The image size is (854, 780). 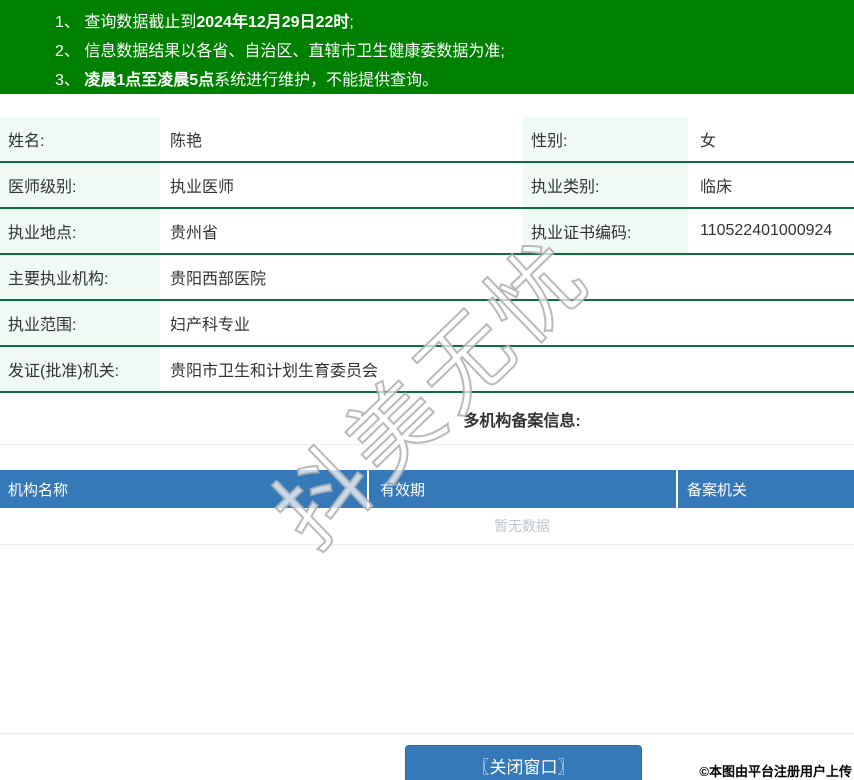 I want to click on copyright-text: ©本图由平台注册用户上传, so click(x=775, y=771).